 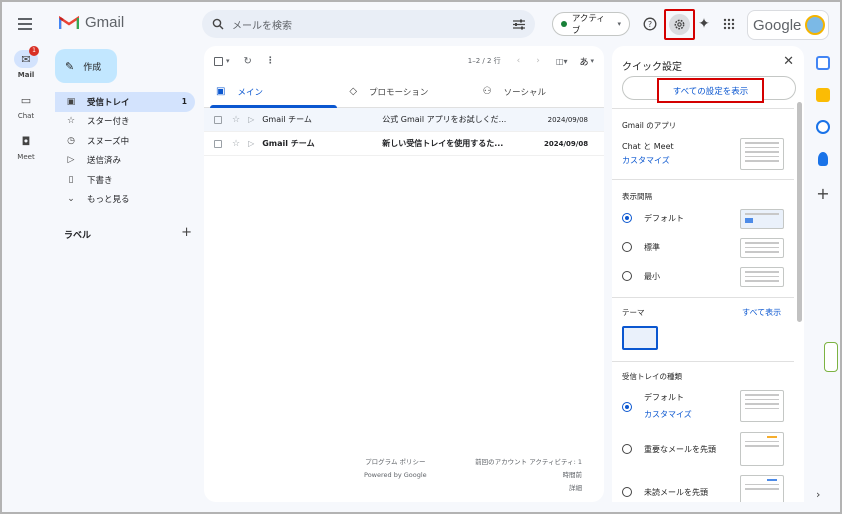 What do you see at coordinates (218, 61) in the screenshot?
I see `select-all-checkbox` at bounding box center [218, 61].